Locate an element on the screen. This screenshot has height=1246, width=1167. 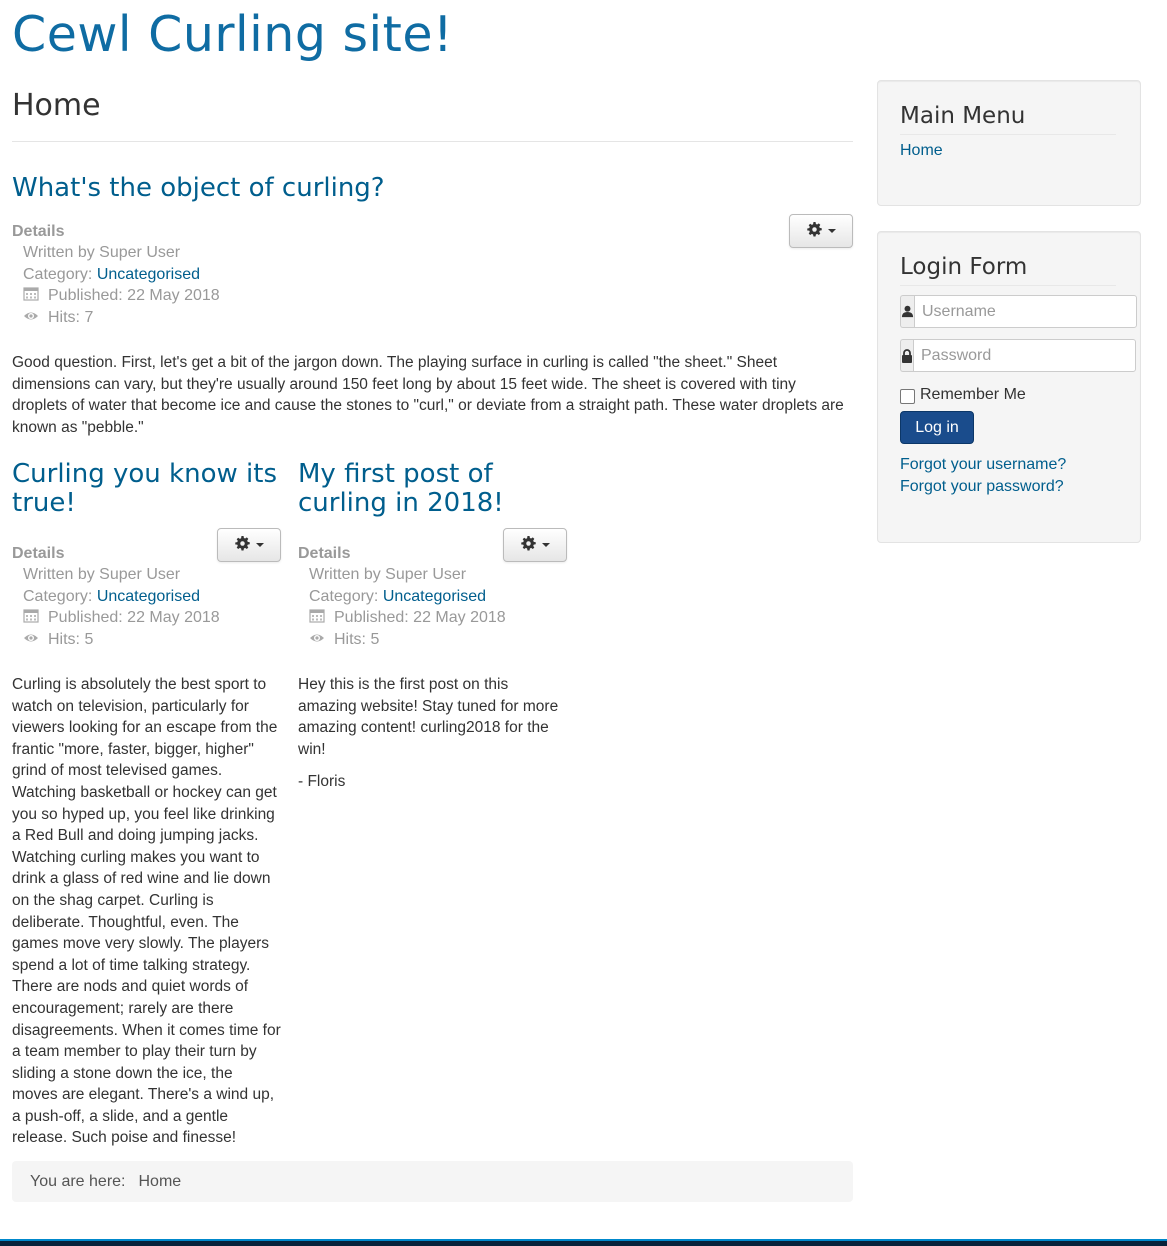
menu-item-home: Home is located at coordinates (921, 151).